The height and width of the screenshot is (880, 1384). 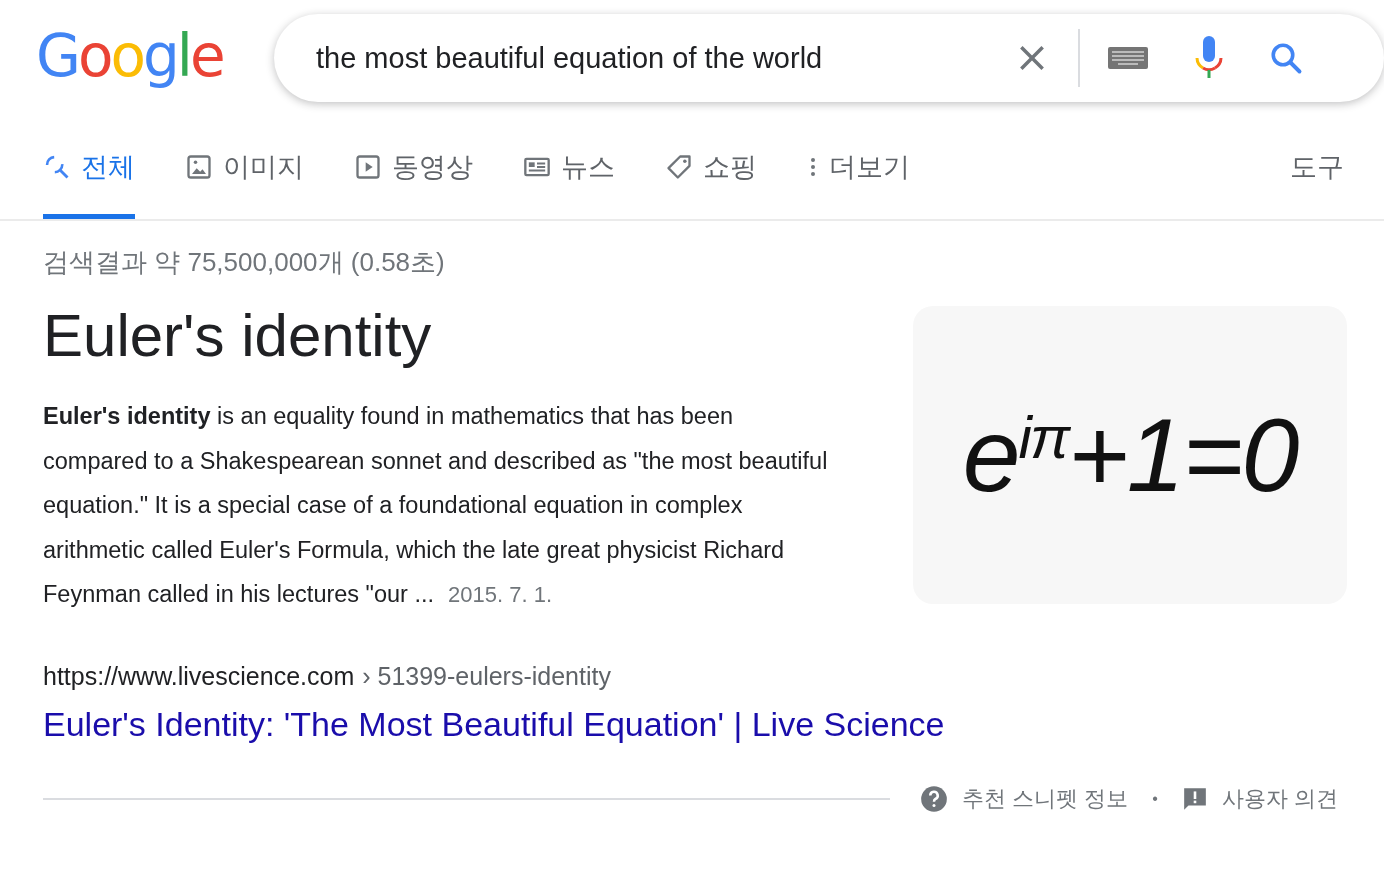 I want to click on image-icon, so click(x=199, y=167).